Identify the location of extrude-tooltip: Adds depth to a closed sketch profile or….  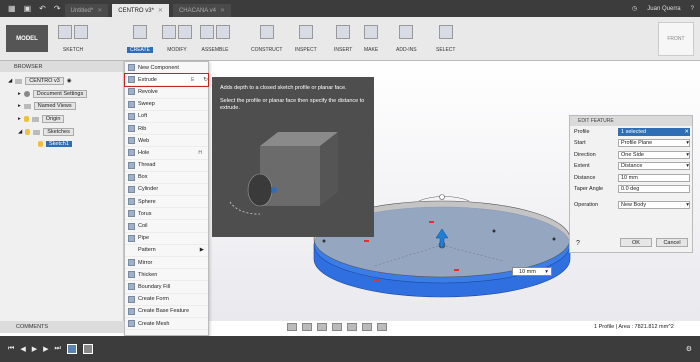
(293, 157).